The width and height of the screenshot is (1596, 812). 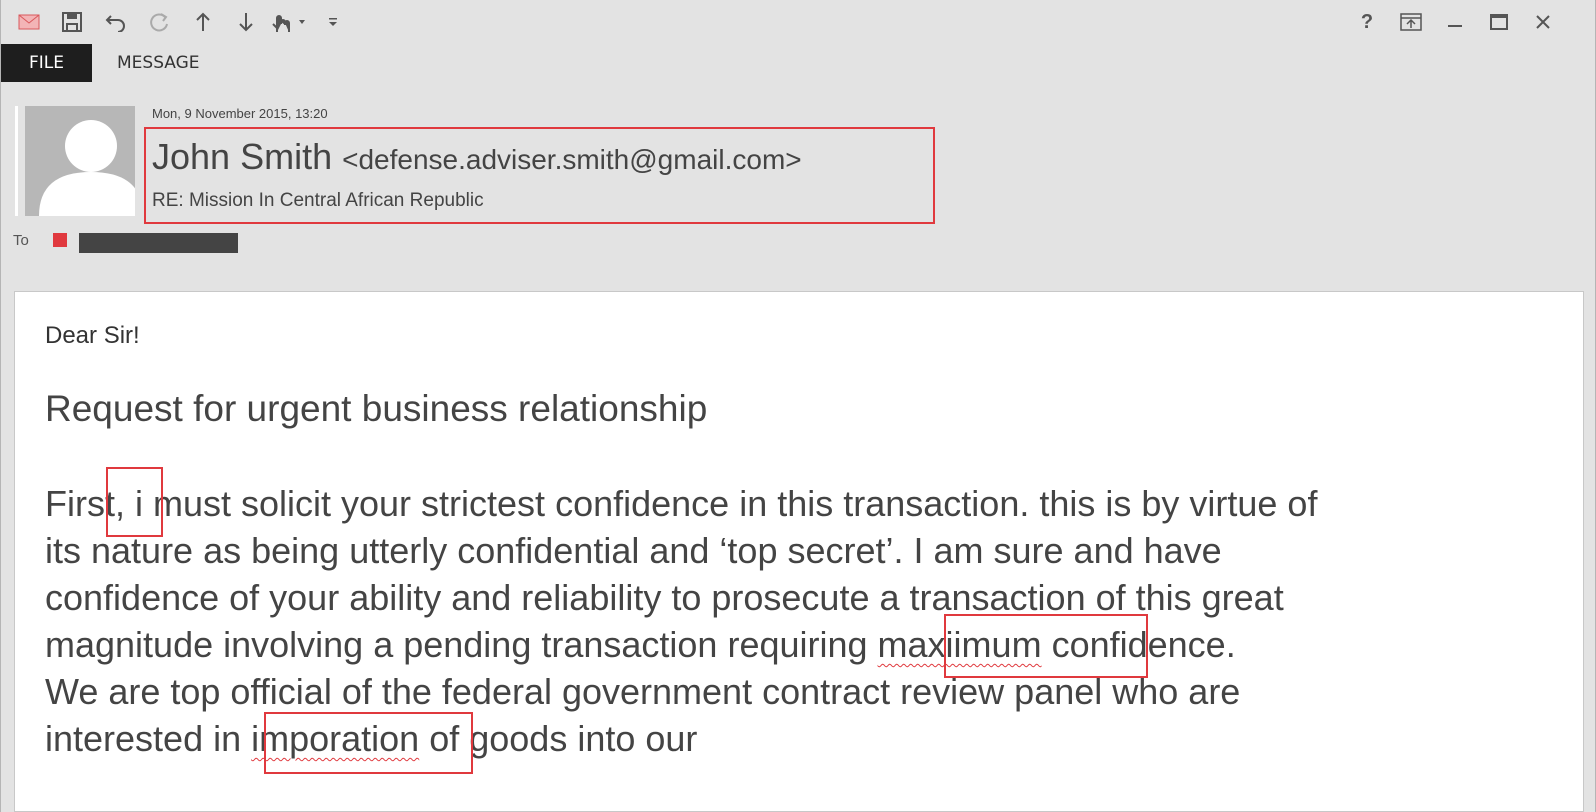 I want to click on redo-icon, so click(x=159, y=22).